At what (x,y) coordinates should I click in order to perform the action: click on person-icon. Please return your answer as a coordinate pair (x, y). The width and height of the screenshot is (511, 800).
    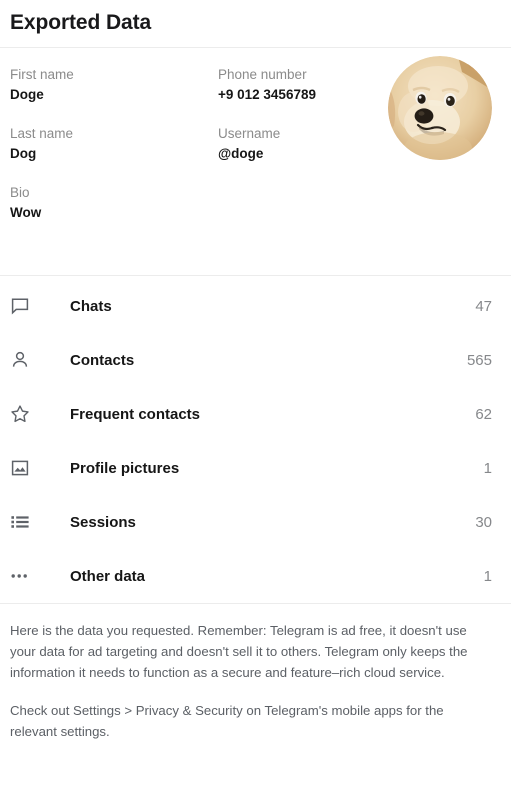
    Looking at the image, I should click on (27, 360).